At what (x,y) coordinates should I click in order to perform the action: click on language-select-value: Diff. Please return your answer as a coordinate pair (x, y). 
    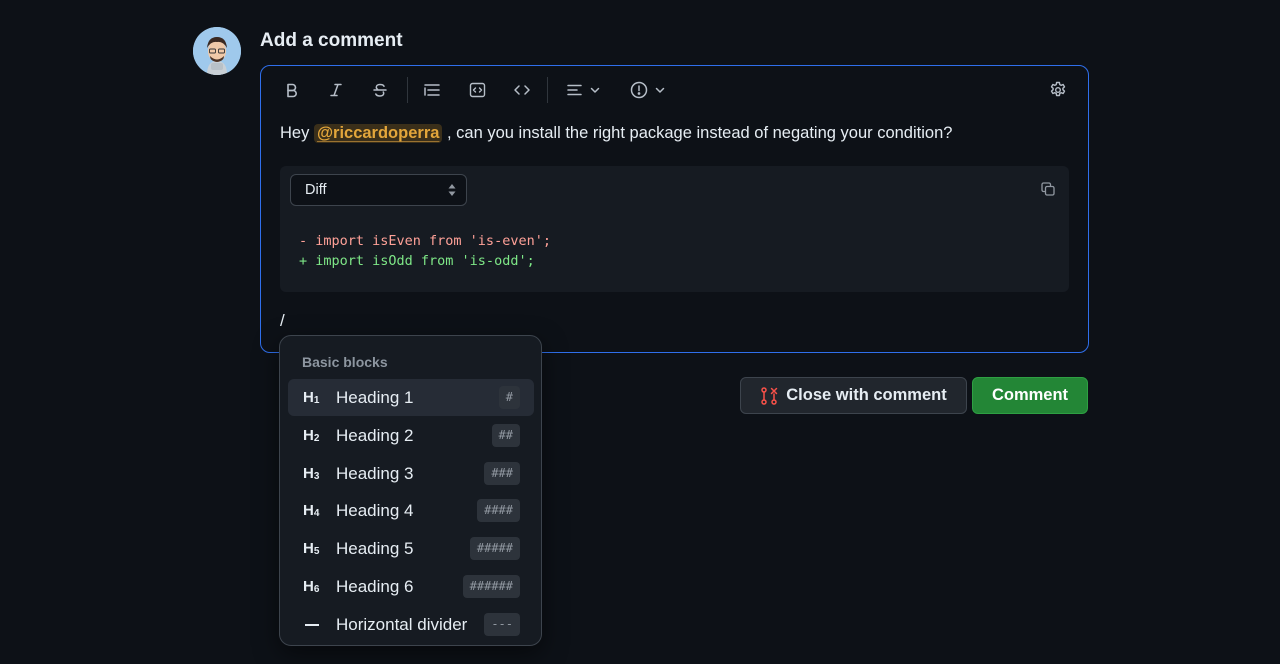
    Looking at the image, I should click on (316, 190).